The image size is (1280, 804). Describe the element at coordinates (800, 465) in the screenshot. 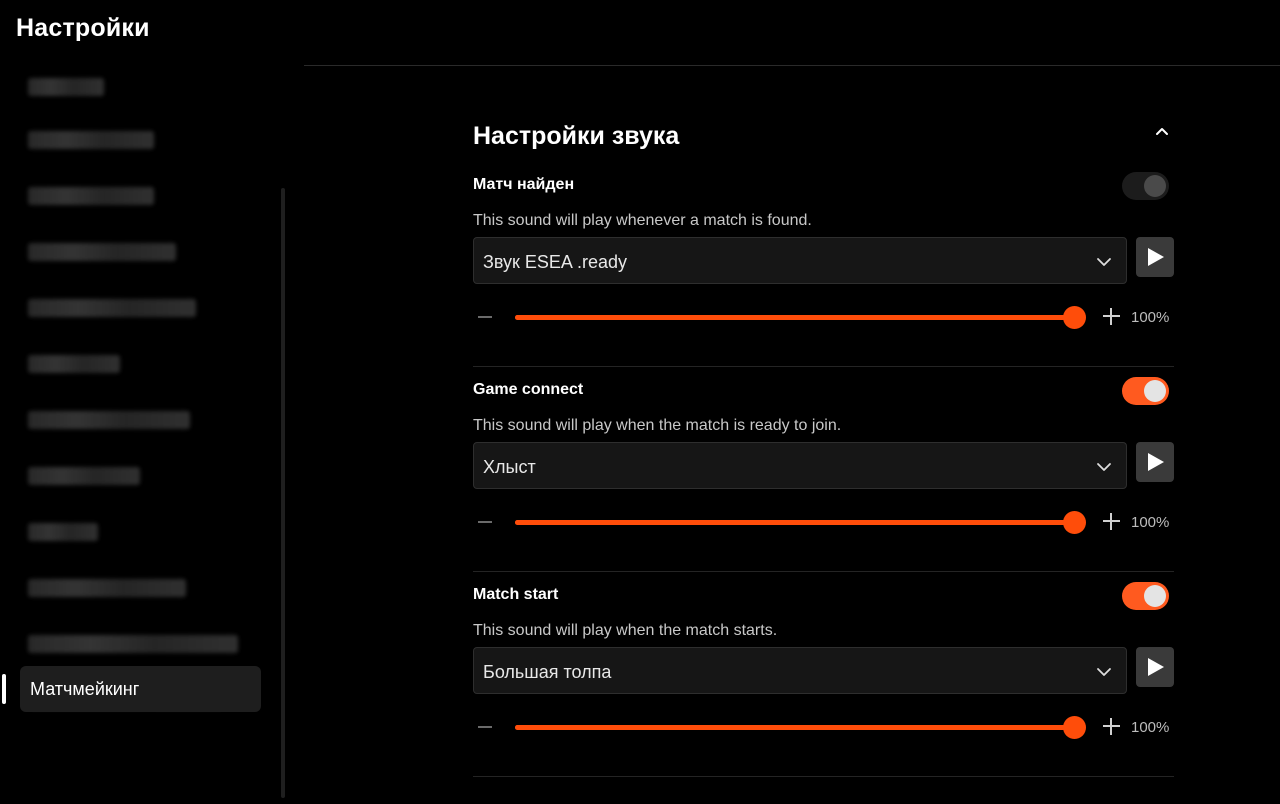

I see `sound-select: Хлыст` at that location.